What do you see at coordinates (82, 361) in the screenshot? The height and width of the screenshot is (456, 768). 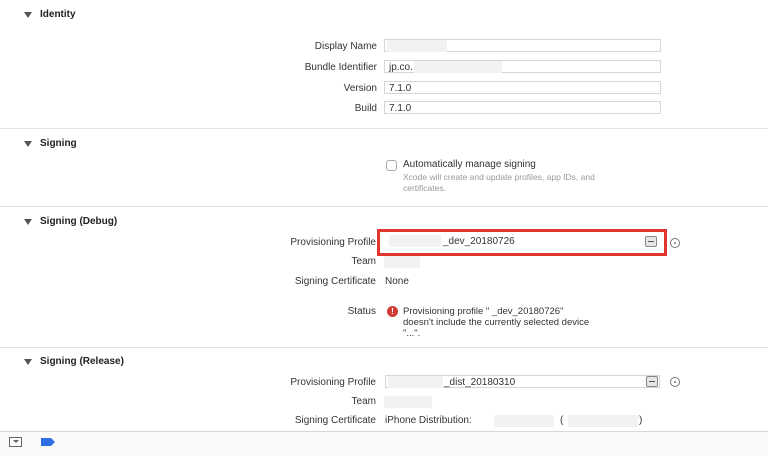 I see `section-title-signing-release: Signing (Release)` at bounding box center [82, 361].